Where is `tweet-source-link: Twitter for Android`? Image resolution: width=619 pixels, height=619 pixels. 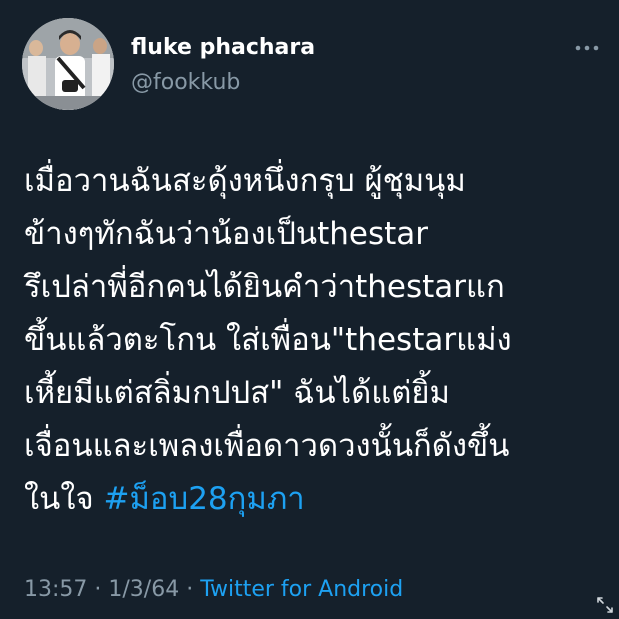 tweet-source-link: Twitter for Android is located at coordinates (301, 589).